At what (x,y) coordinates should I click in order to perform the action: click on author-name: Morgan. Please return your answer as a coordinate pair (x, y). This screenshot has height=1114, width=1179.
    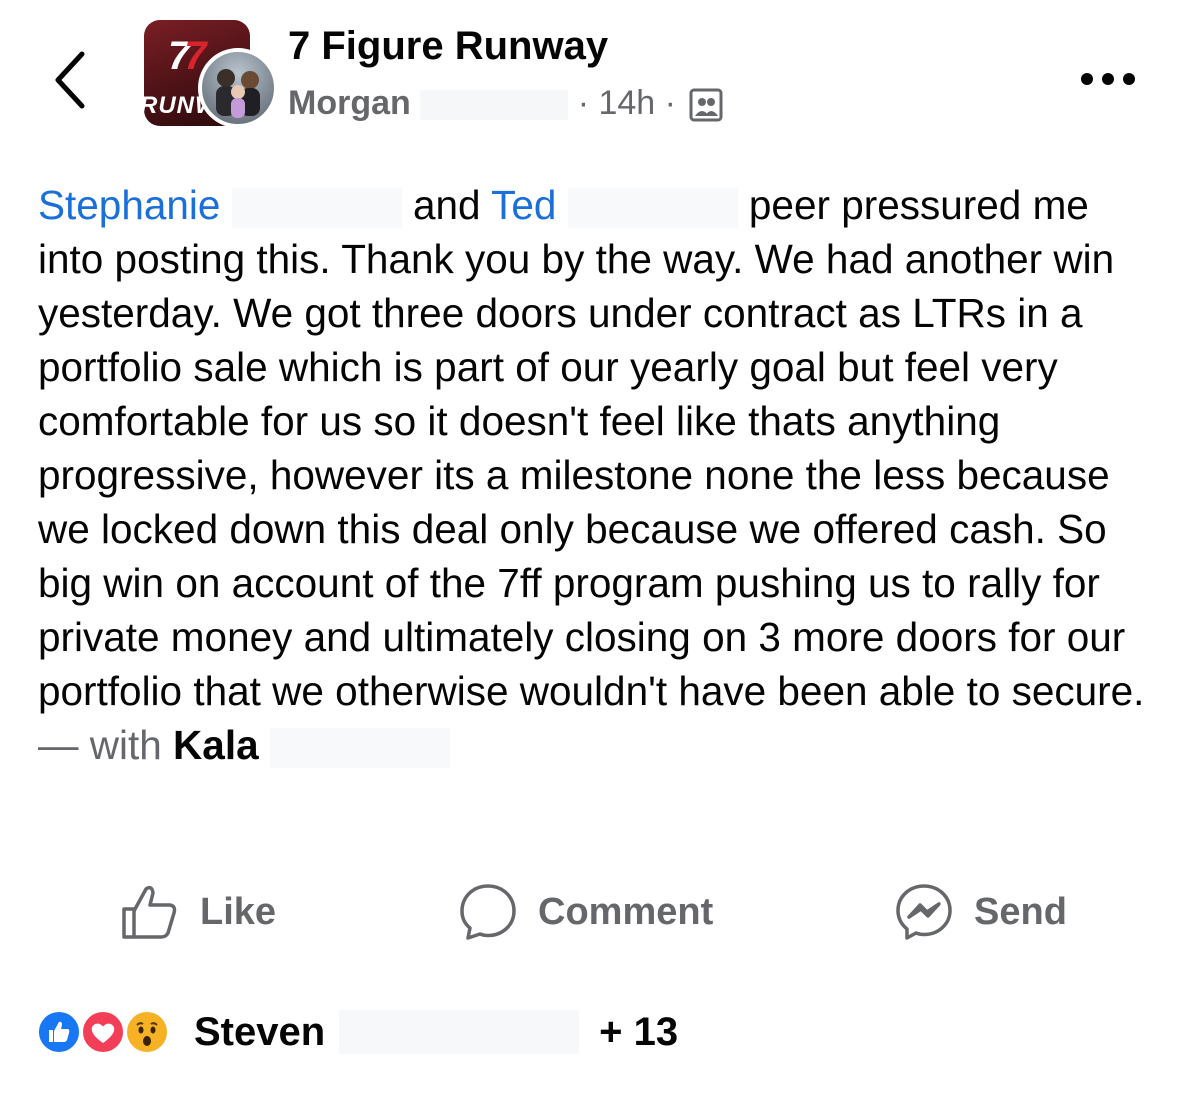
    Looking at the image, I should click on (349, 103).